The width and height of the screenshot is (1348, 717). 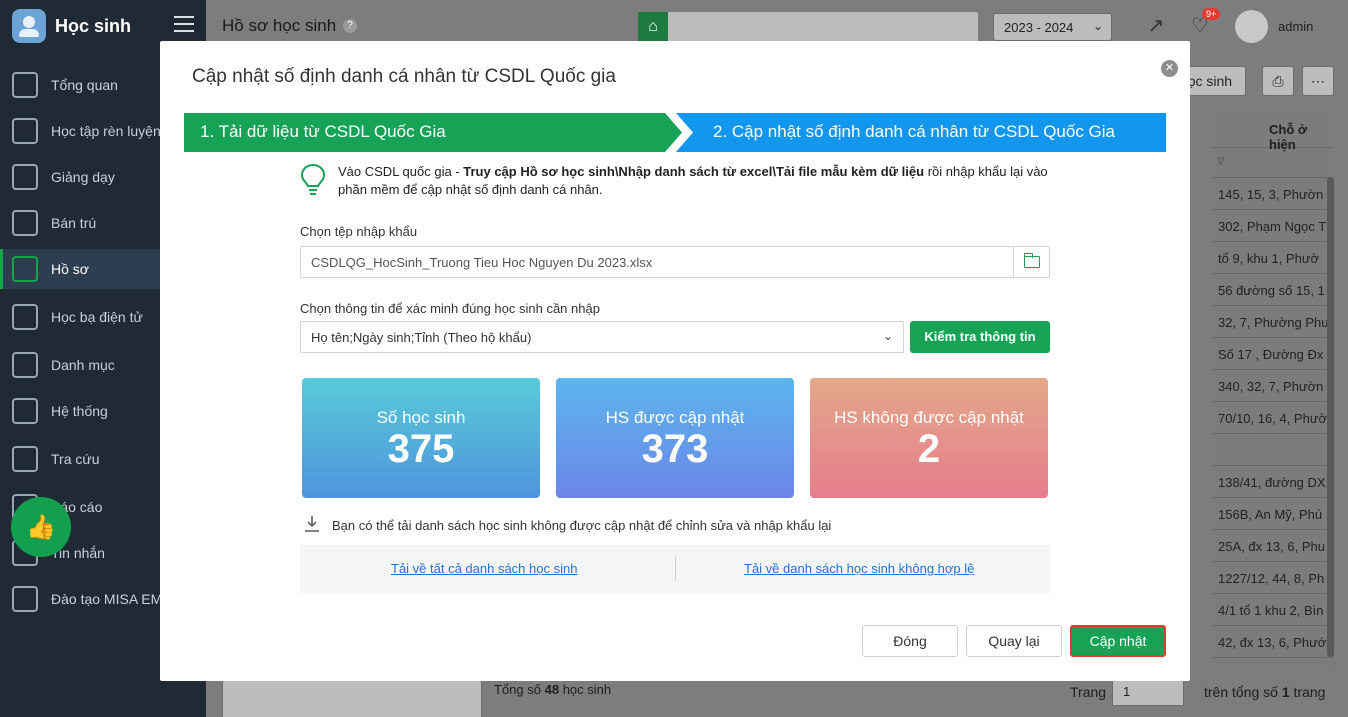 I want to click on stat-card-total: Số học sinh 375, so click(x=421, y=438).